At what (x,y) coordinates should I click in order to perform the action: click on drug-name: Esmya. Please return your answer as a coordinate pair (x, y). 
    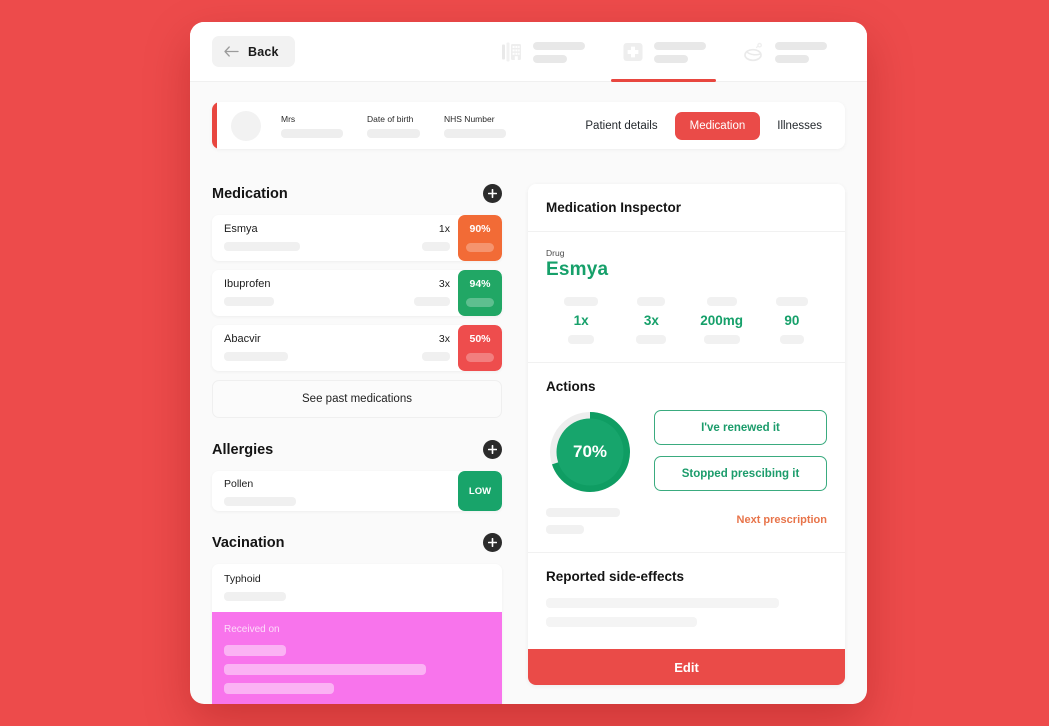
    Looking at the image, I should click on (577, 269).